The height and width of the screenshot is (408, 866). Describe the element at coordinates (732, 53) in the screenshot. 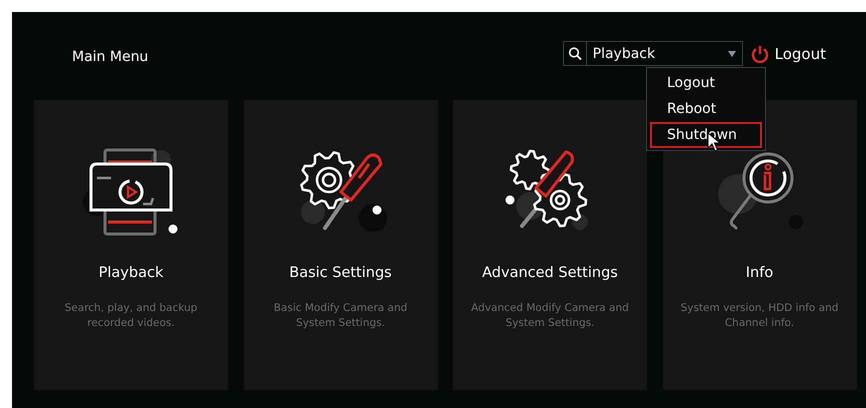

I see `caret-icon` at that location.